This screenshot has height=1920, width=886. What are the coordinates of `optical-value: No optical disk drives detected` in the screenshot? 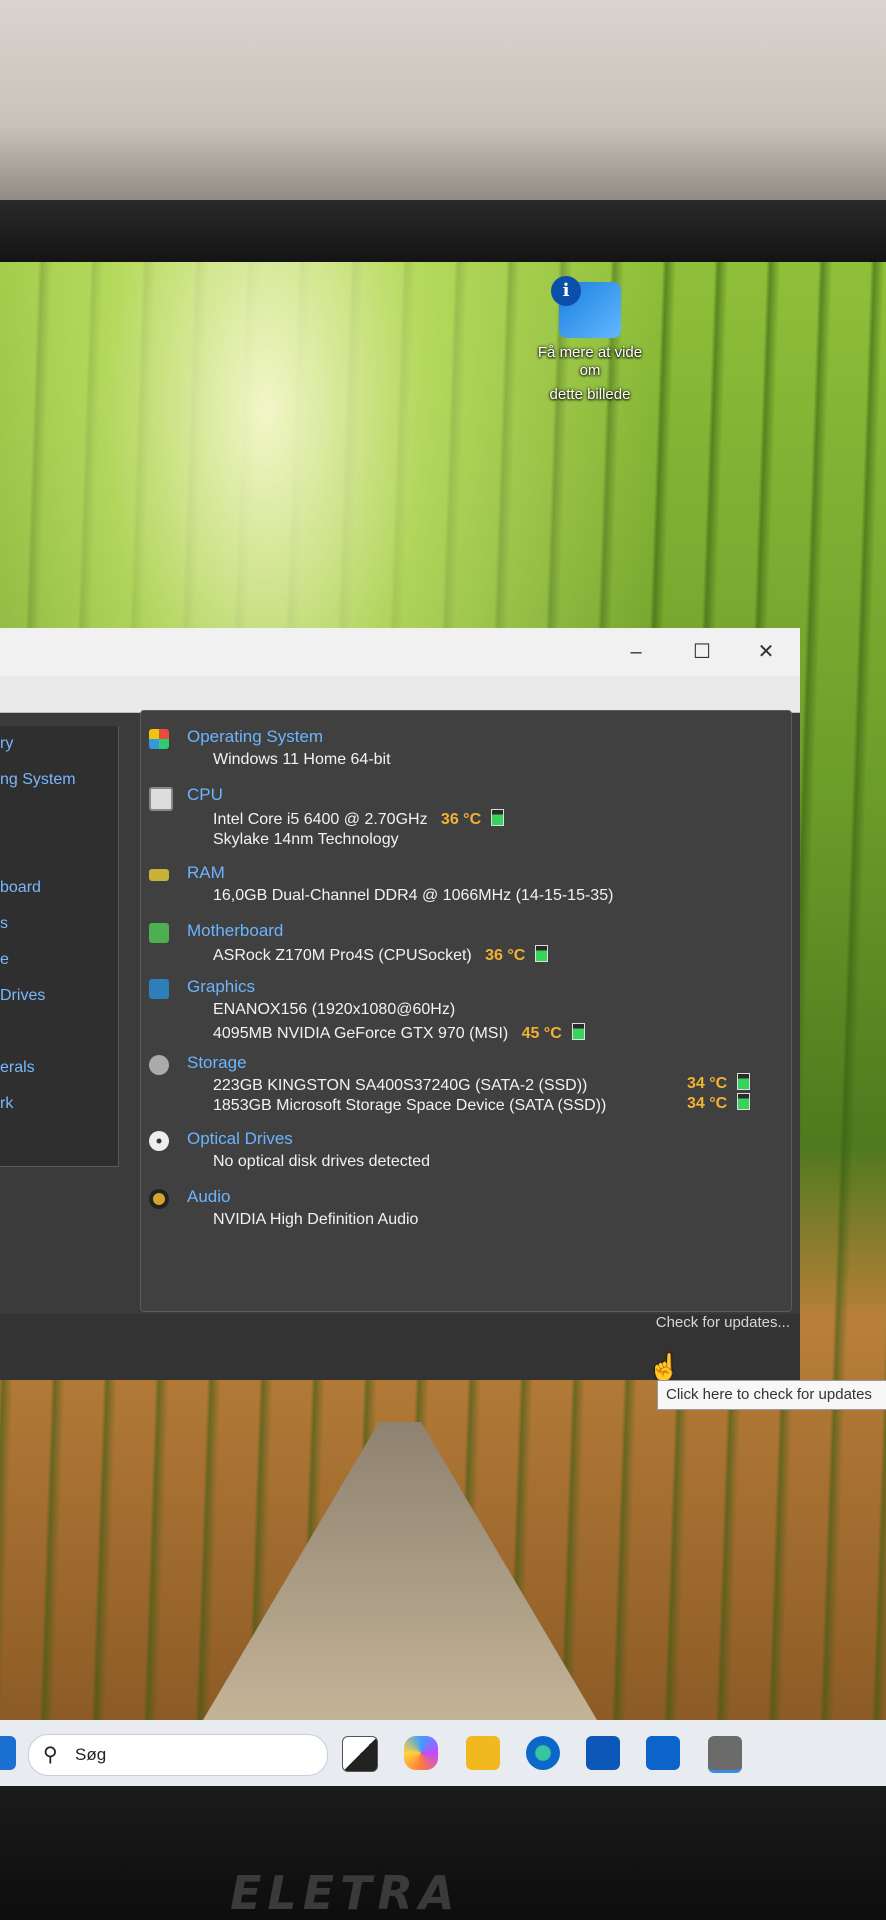 It's located at (321, 1161).